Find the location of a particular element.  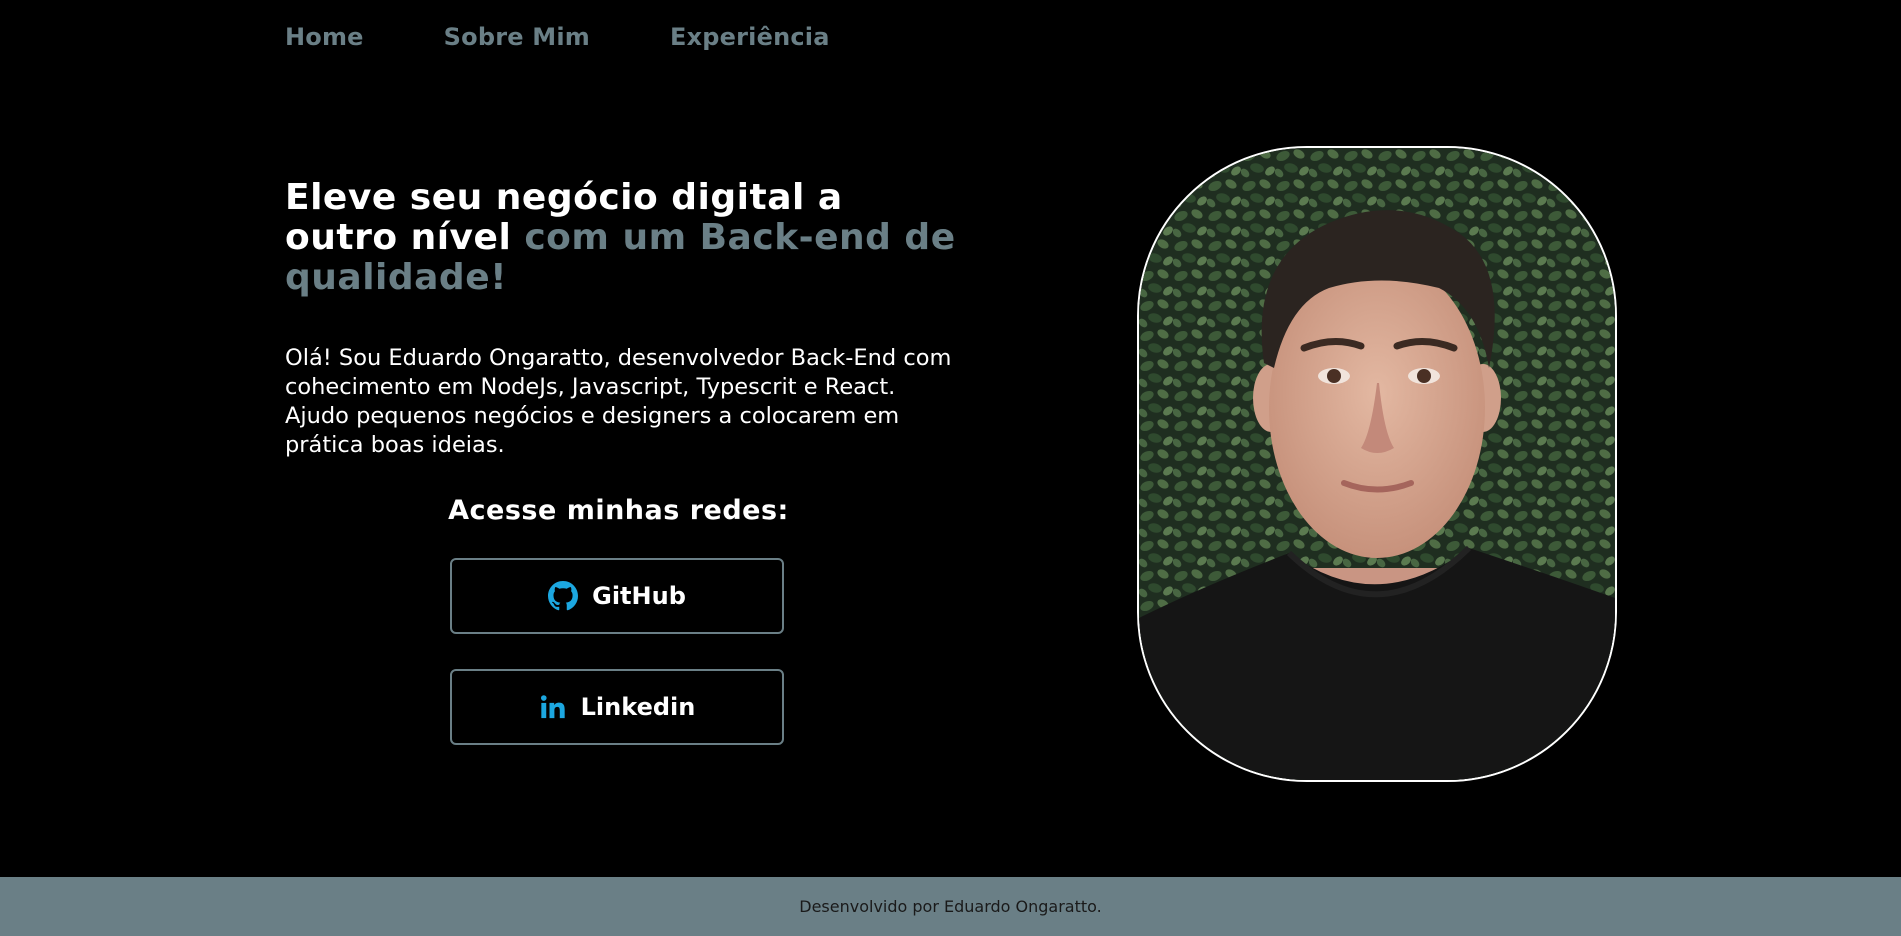

nav-home-link: Home is located at coordinates (324, 37).